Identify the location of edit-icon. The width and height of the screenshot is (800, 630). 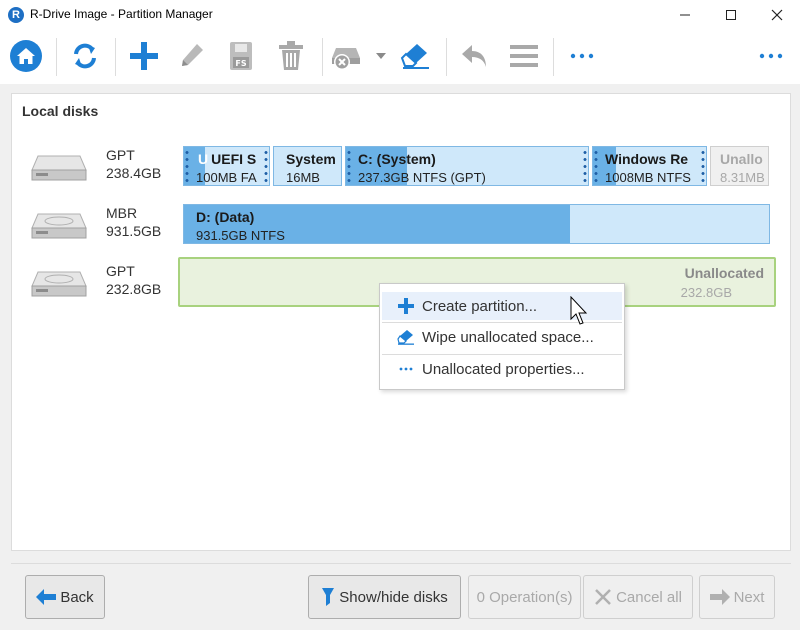
(192, 55).